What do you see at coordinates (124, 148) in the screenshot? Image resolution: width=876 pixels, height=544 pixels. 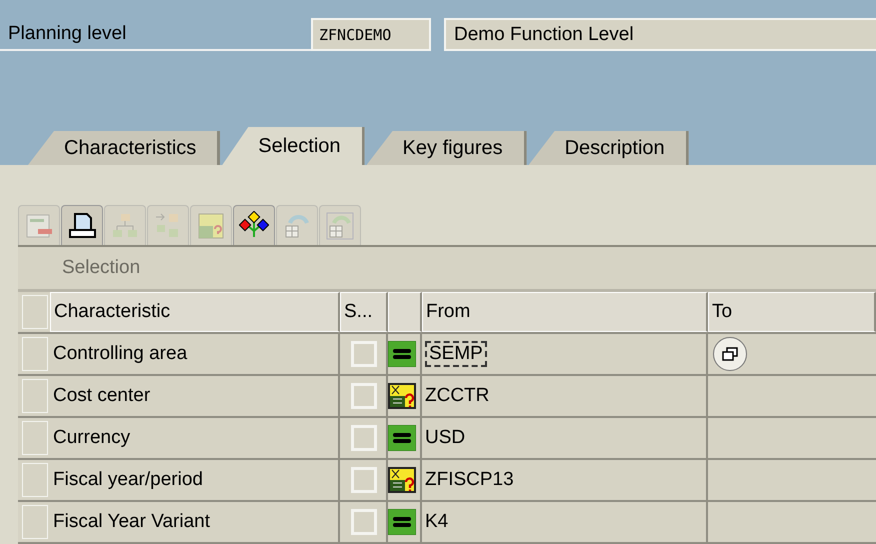 I see `tab: Characteristics` at bounding box center [124, 148].